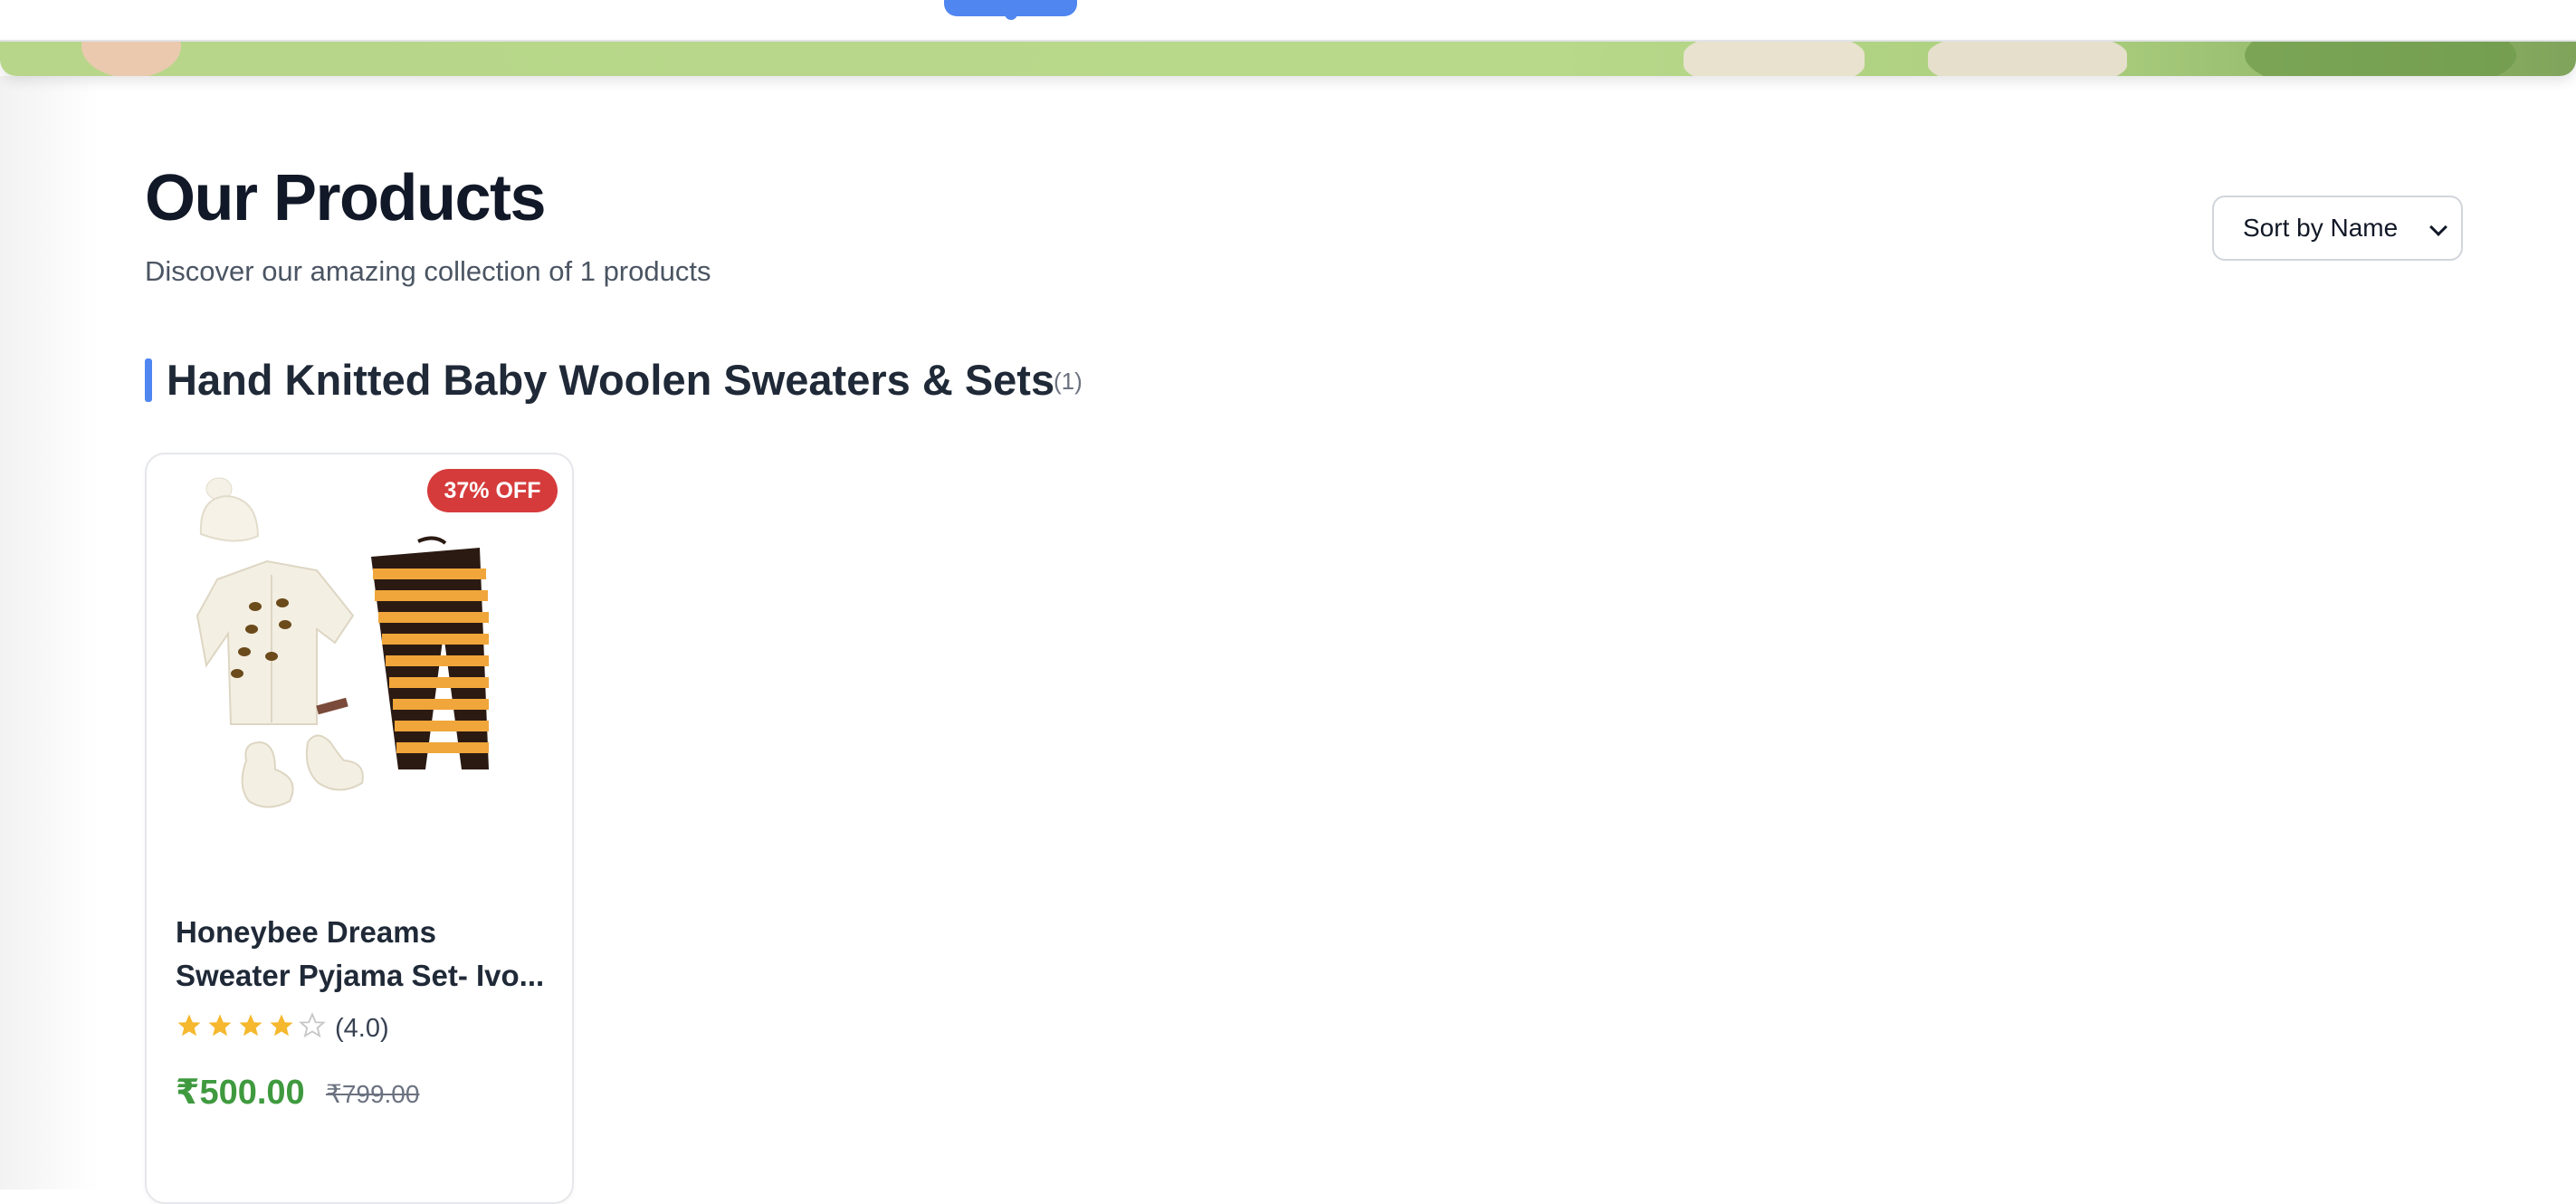 This screenshot has width=2576, height=1204. Describe the element at coordinates (373, 1094) in the screenshot. I see `product-original-price: ₹799.00` at that location.